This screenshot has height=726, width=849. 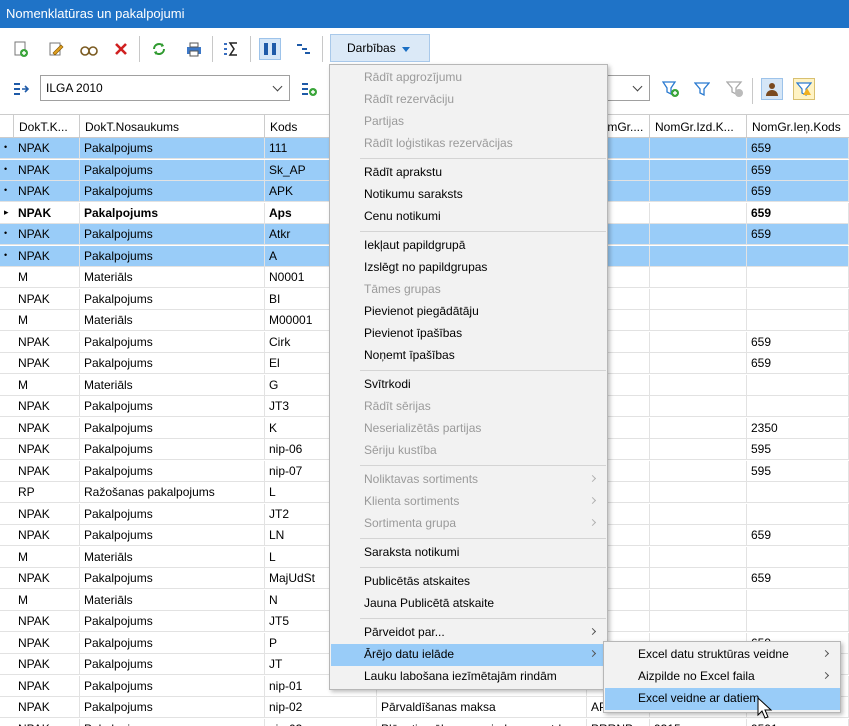 What do you see at coordinates (469, 429) in the screenshot?
I see `menu-item: Neserializētās partijas` at bounding box center [469, 429].